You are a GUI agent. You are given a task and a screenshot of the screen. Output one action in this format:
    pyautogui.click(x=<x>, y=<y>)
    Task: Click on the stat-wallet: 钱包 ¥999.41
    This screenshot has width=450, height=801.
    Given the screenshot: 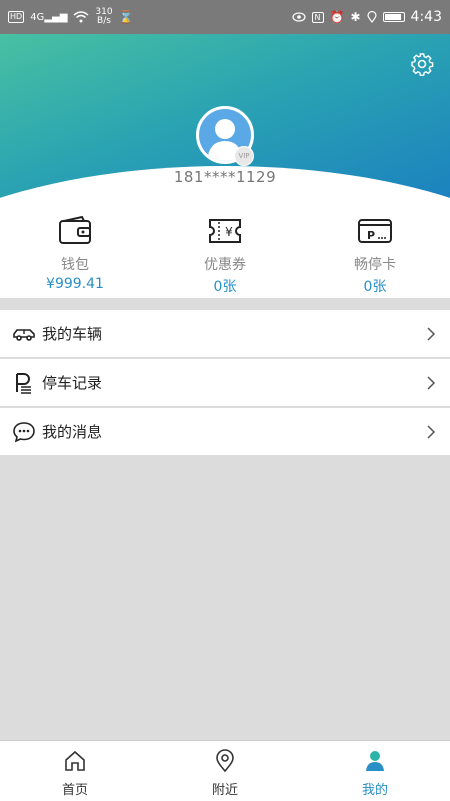 What is the action you would take?
    pyautogui.click(x=75, y=249)
    